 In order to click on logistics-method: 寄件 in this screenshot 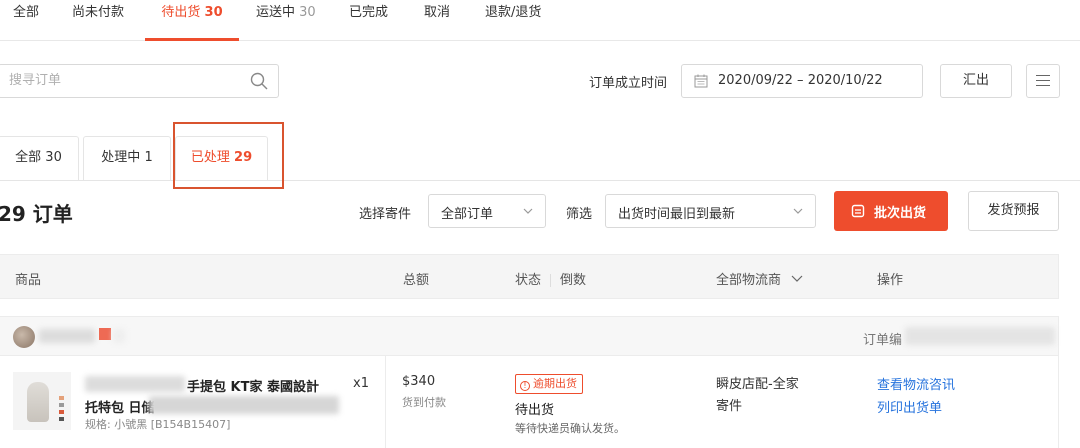, I will do `click(729, 406)`.